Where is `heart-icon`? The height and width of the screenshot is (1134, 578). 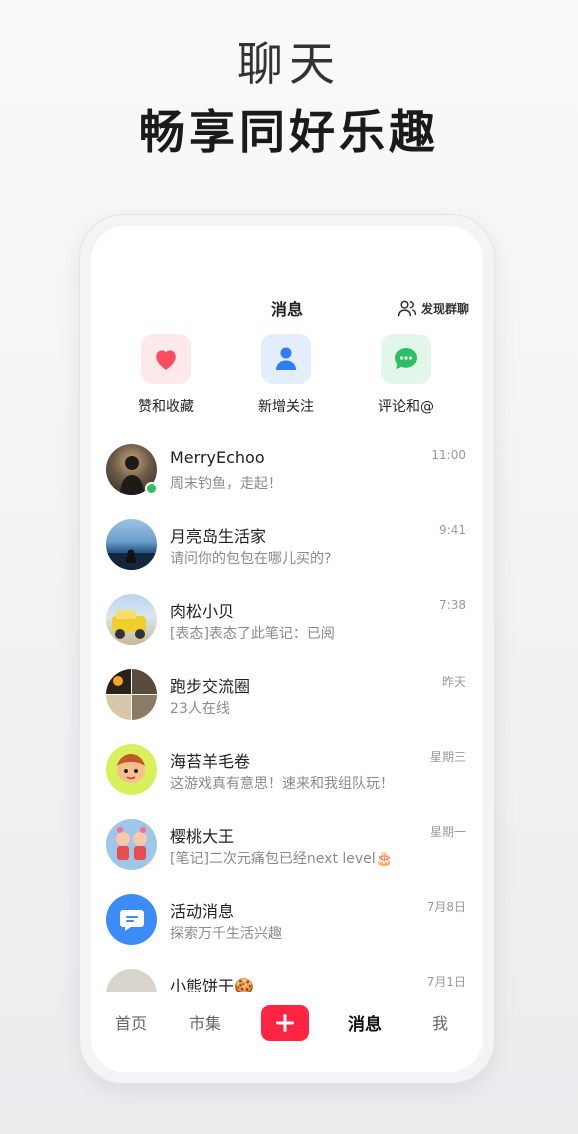
heart-icon is located at coordinates (166, 360).